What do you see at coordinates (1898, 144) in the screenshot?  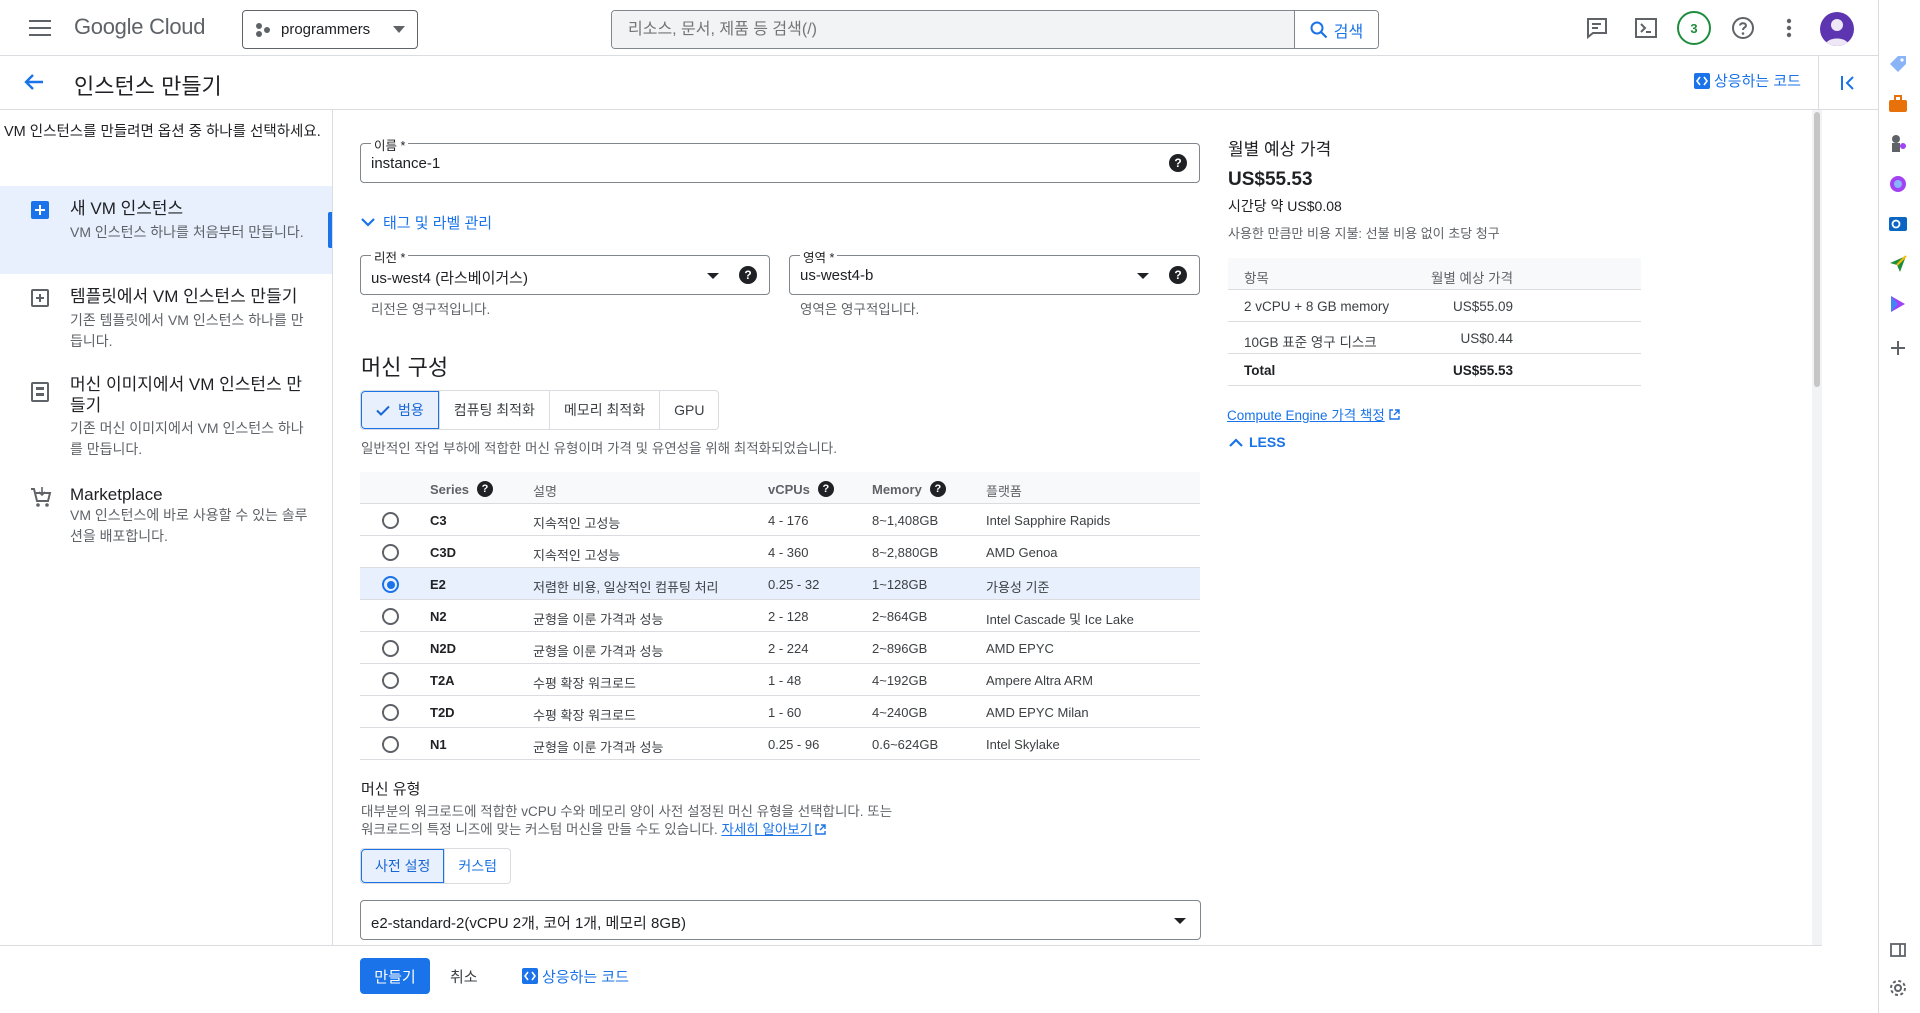 I see `chess-icon` at bounding box center [1898, 144].